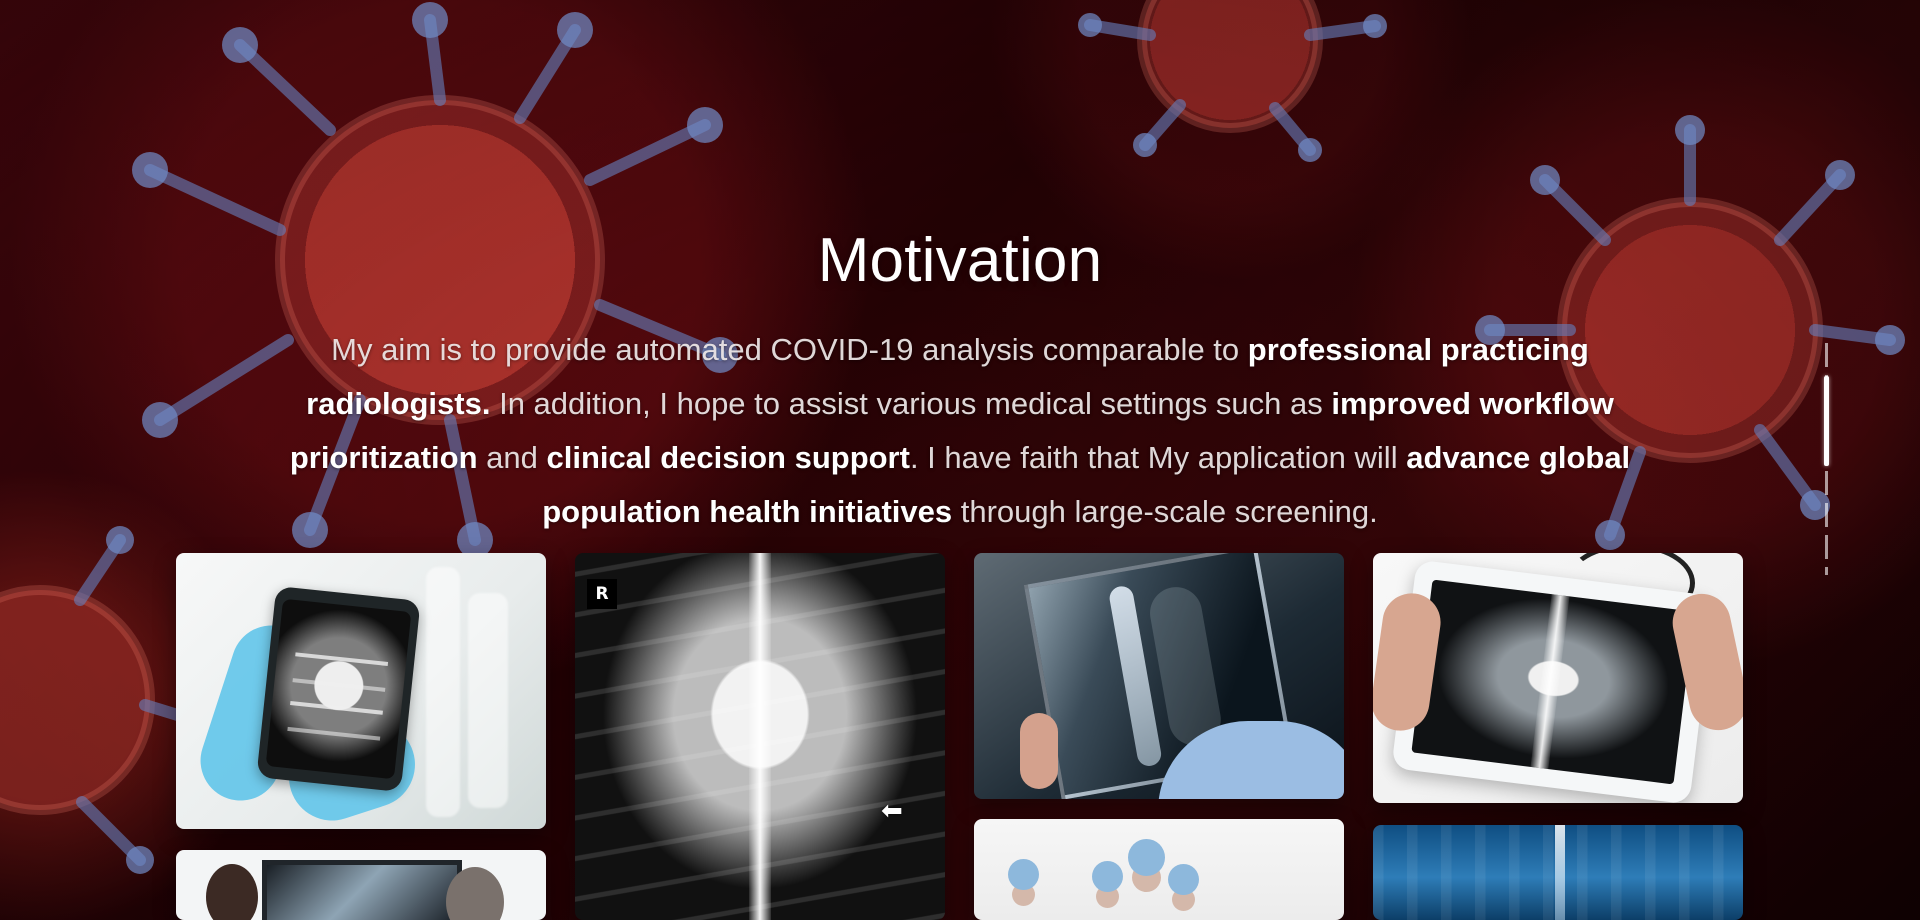 The width and height of the screenshot is (1920, 920). Describe the element at coordinates (512, 457) in the screenshot. I see `motivation-text-3: and` at that location.